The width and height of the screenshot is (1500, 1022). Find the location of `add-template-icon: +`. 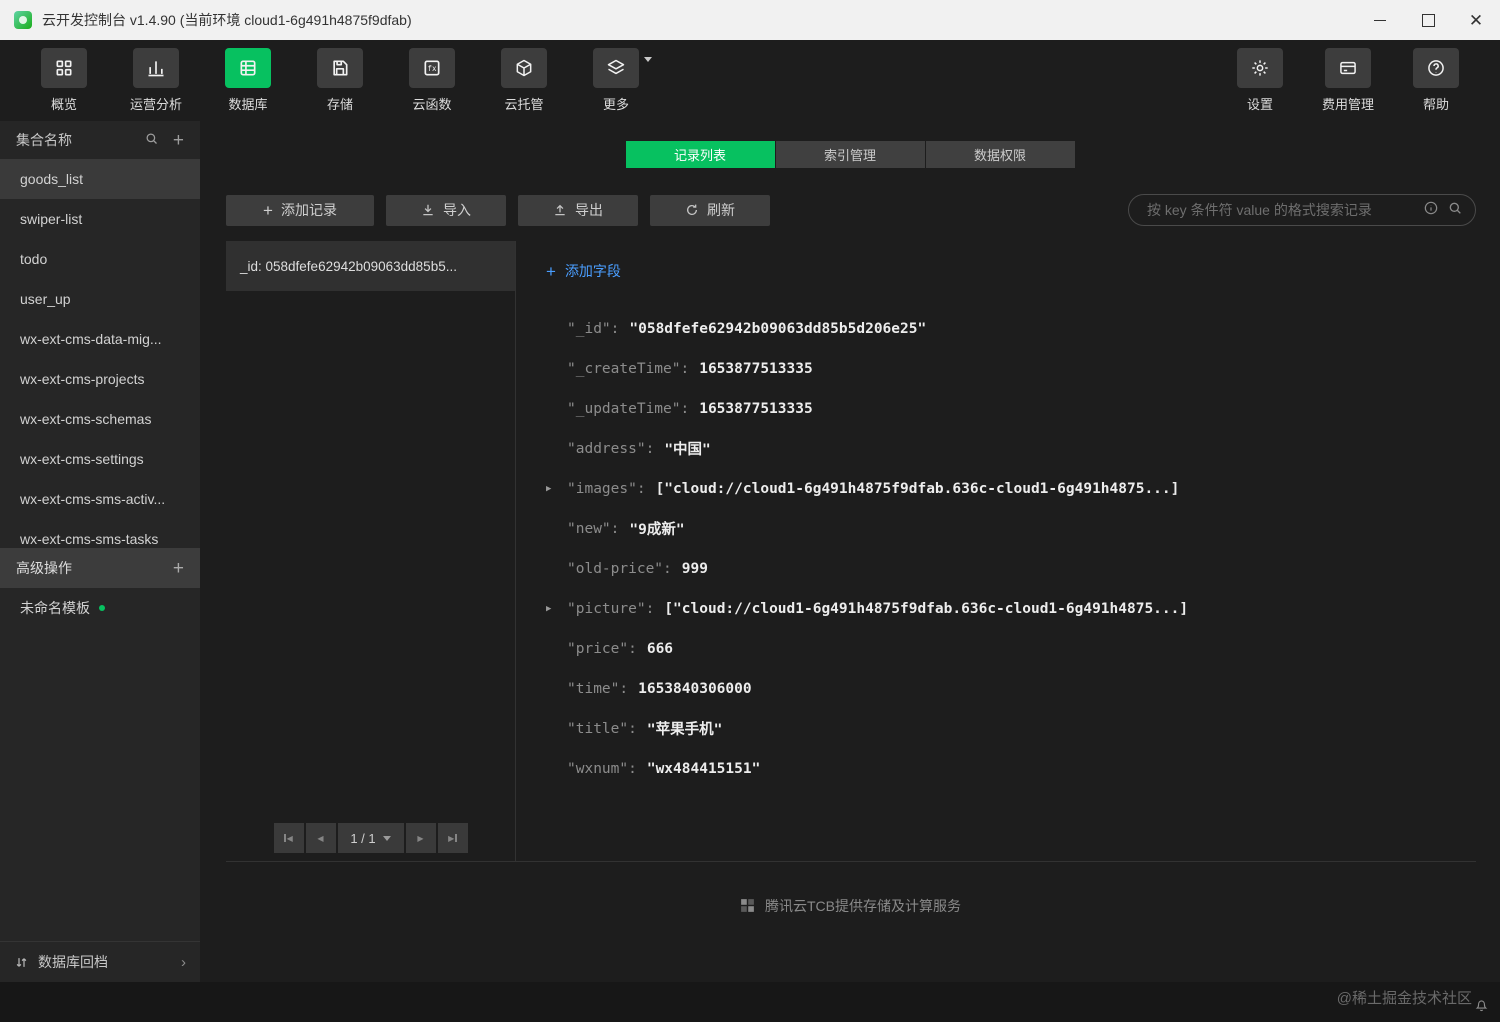

add-template-icon: + is located at coordinates (178, 568).